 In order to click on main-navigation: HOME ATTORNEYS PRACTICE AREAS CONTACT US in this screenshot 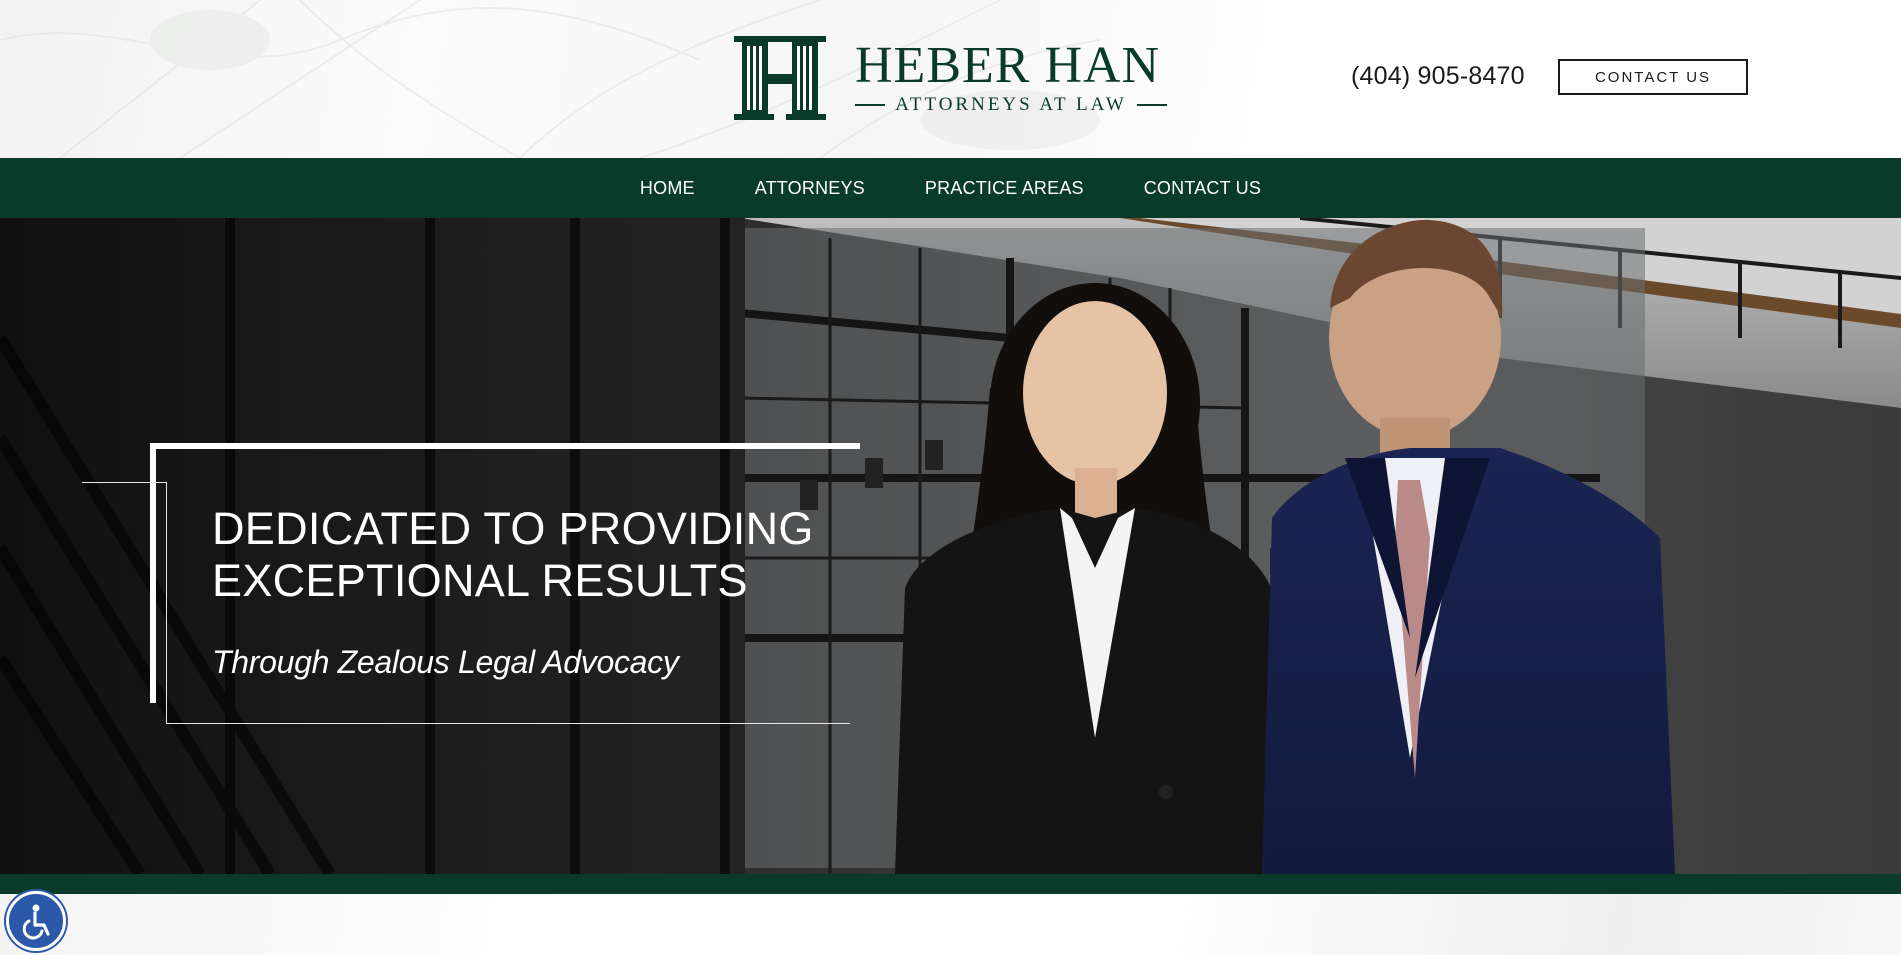, I will do `click(950, 188)`.